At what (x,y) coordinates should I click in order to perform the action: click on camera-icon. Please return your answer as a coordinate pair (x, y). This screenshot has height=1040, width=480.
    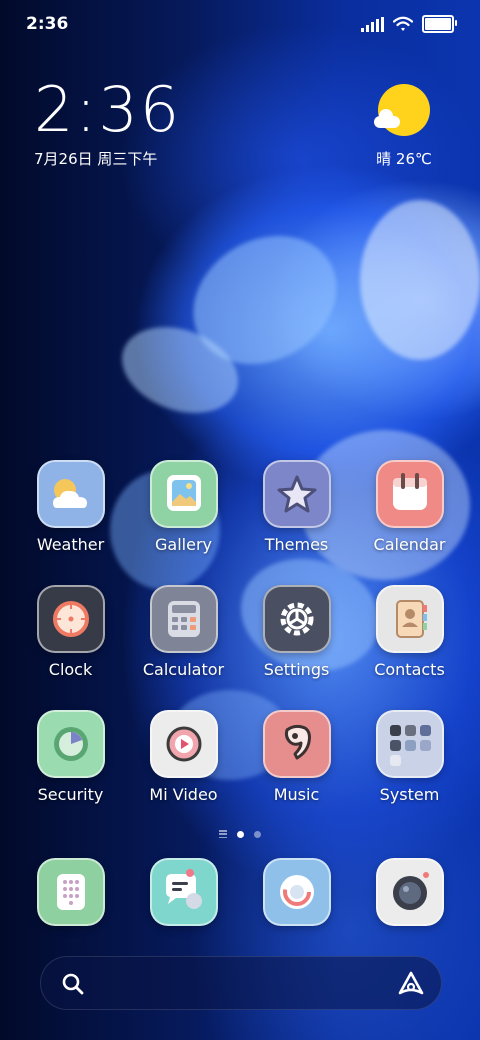
    Looking at the image, I should click on (409, 892).